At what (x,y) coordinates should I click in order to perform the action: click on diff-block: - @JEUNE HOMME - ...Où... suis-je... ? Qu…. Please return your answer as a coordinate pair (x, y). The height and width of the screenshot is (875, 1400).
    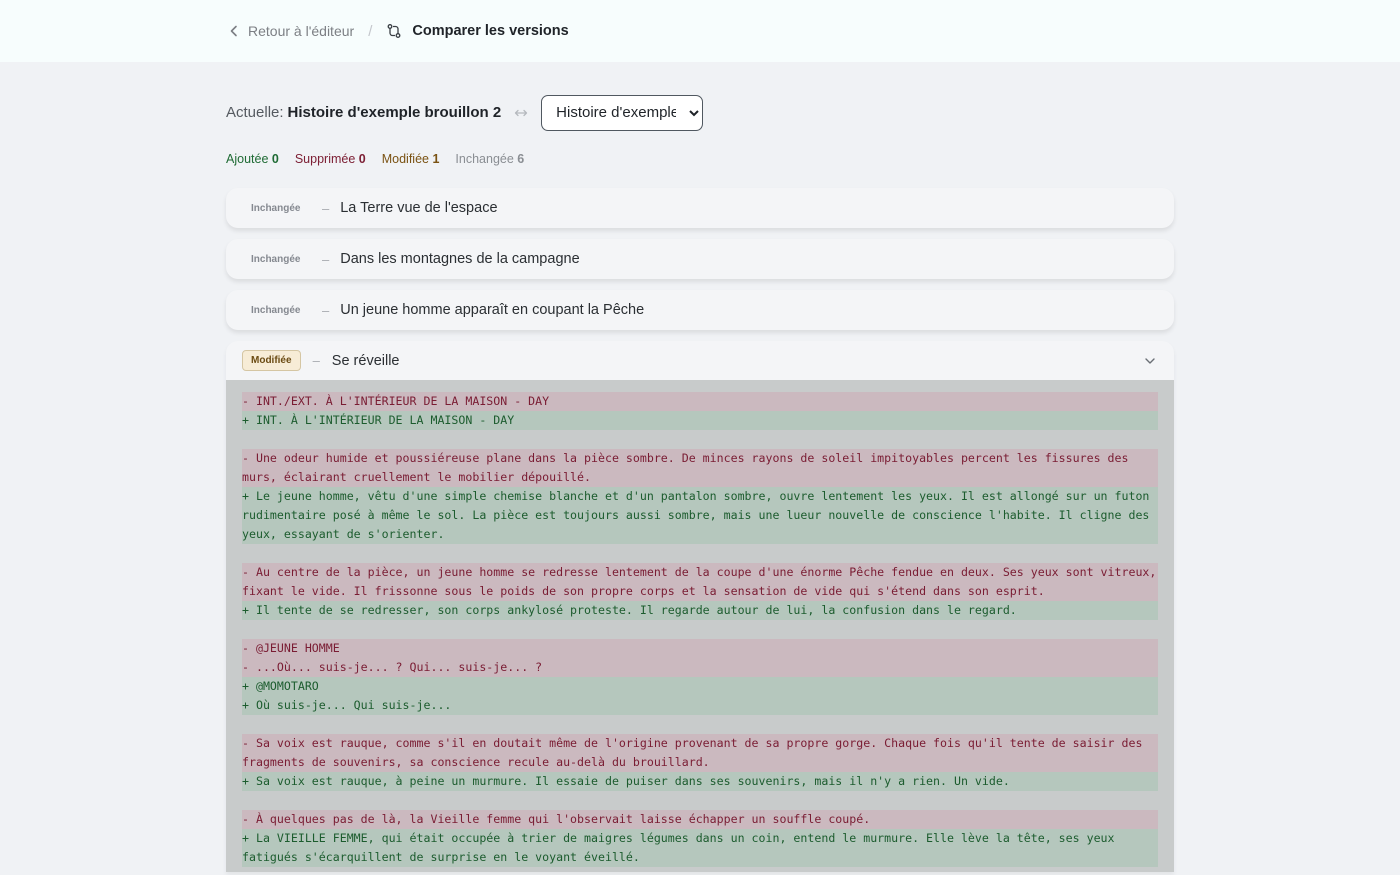
    Looking at the image, I should click on (700, 677).